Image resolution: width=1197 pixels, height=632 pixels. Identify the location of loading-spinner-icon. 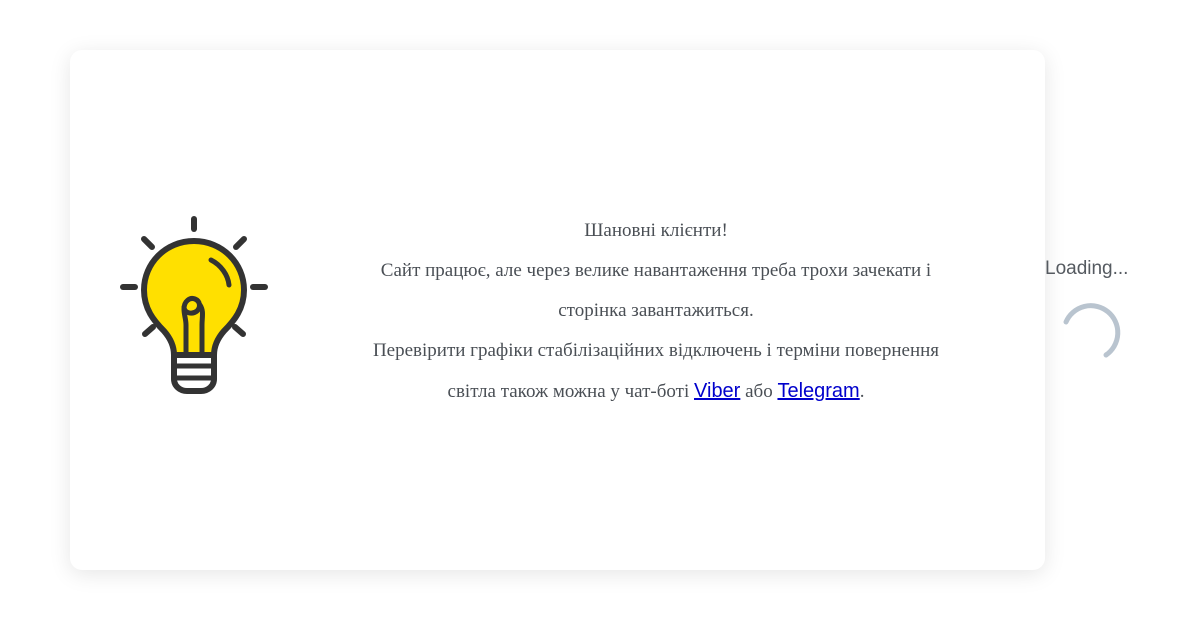
(1092, 330).